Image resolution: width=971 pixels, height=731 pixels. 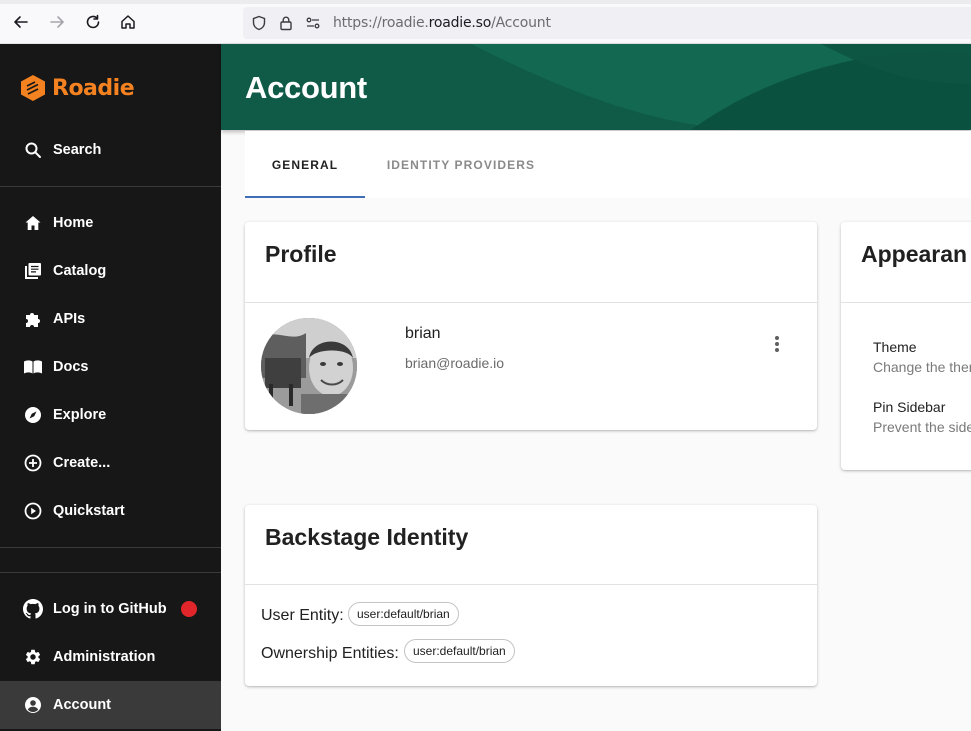 I want to click on compass-icon, so click(x=33, y=415).